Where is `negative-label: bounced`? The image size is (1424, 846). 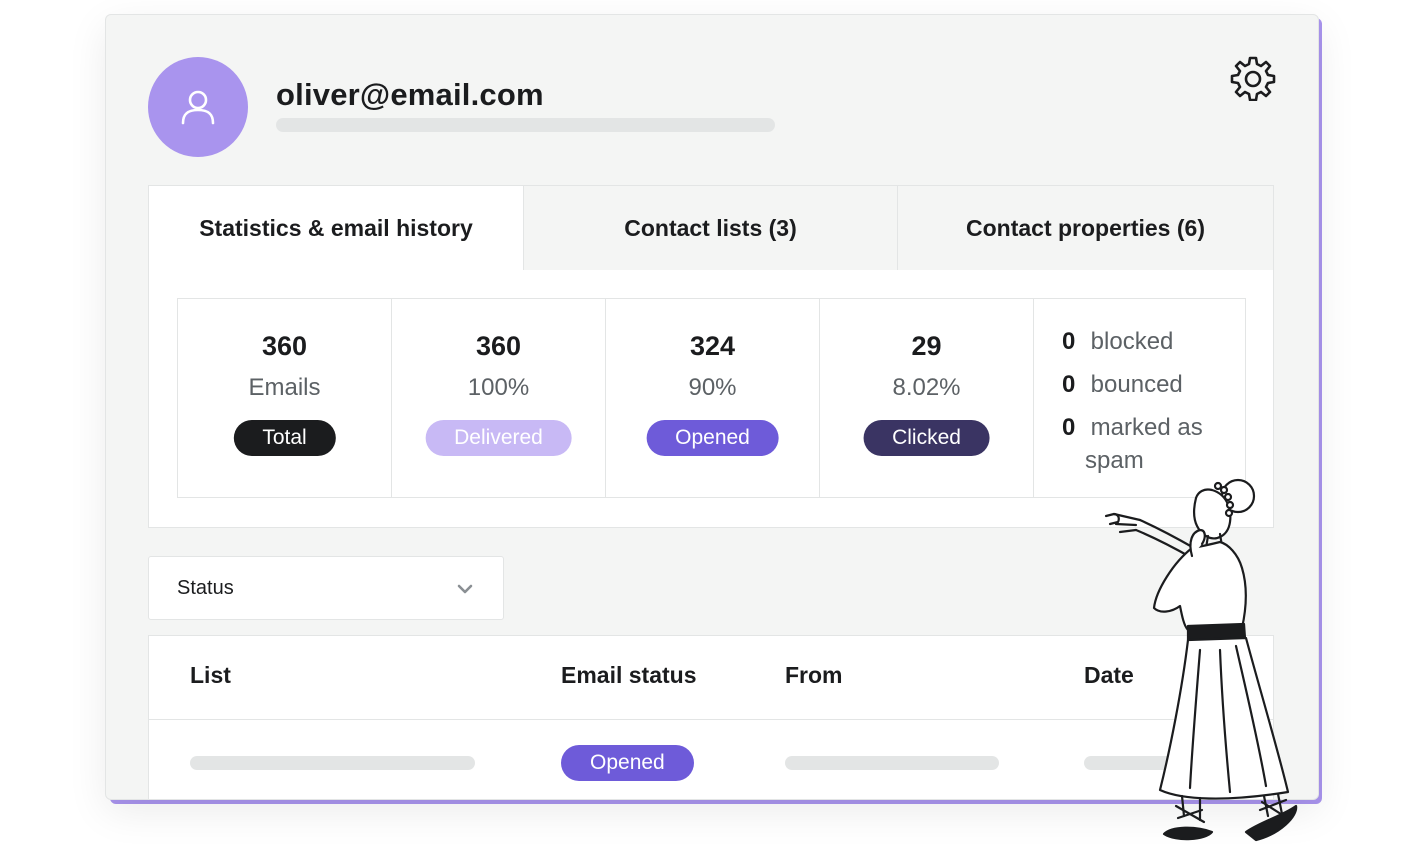
negative-label: bounced is located at coordinates (1136, 384).